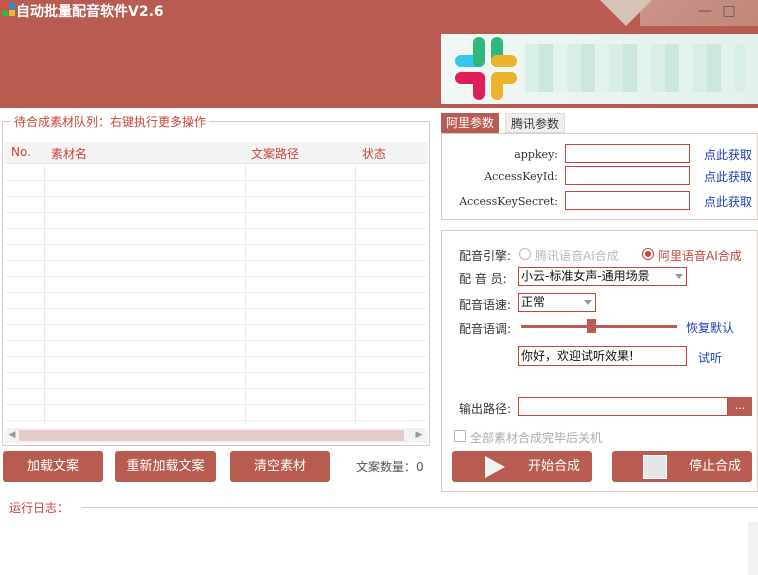 The width and height of the screenshot is (758, 575). I want to click on speed-select: 正常, so click(557, 302).